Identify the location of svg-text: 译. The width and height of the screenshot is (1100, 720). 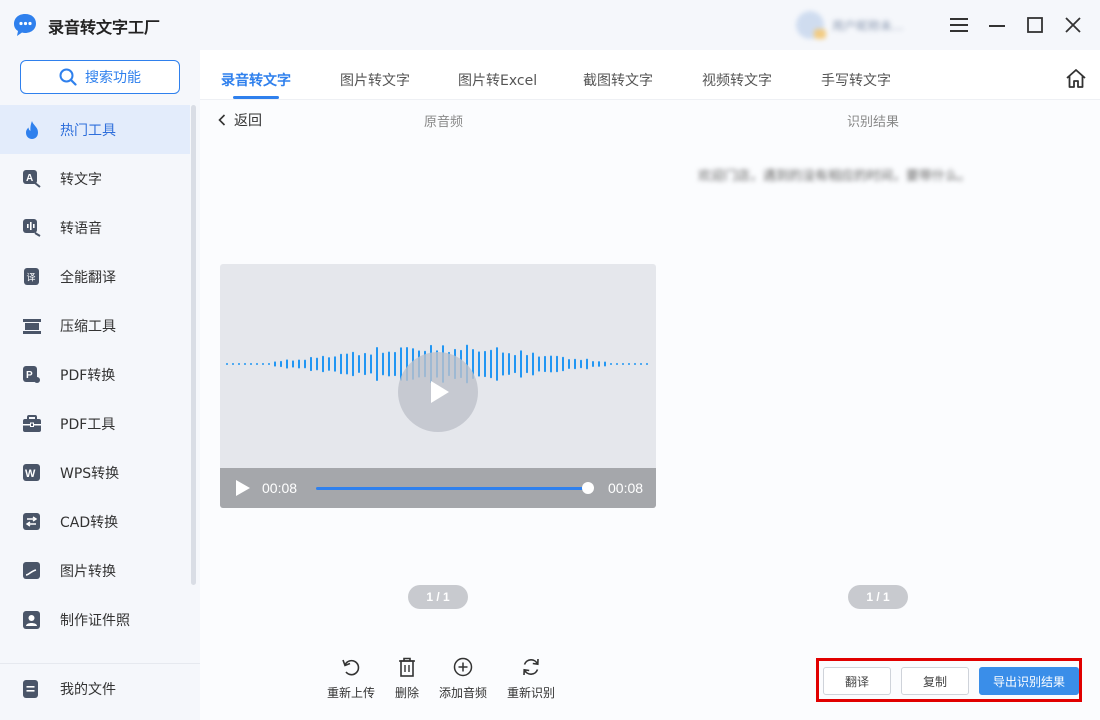
(31, 277).